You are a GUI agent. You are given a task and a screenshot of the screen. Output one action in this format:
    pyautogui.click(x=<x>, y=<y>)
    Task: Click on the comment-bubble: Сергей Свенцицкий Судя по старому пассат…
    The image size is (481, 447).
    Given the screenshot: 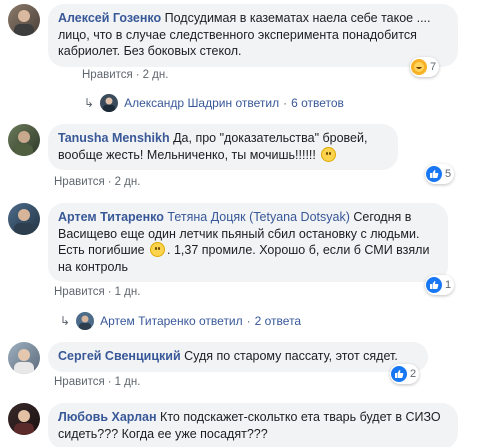 What is the action you would take?
    pyautogui.click(x=238, y=357)
    